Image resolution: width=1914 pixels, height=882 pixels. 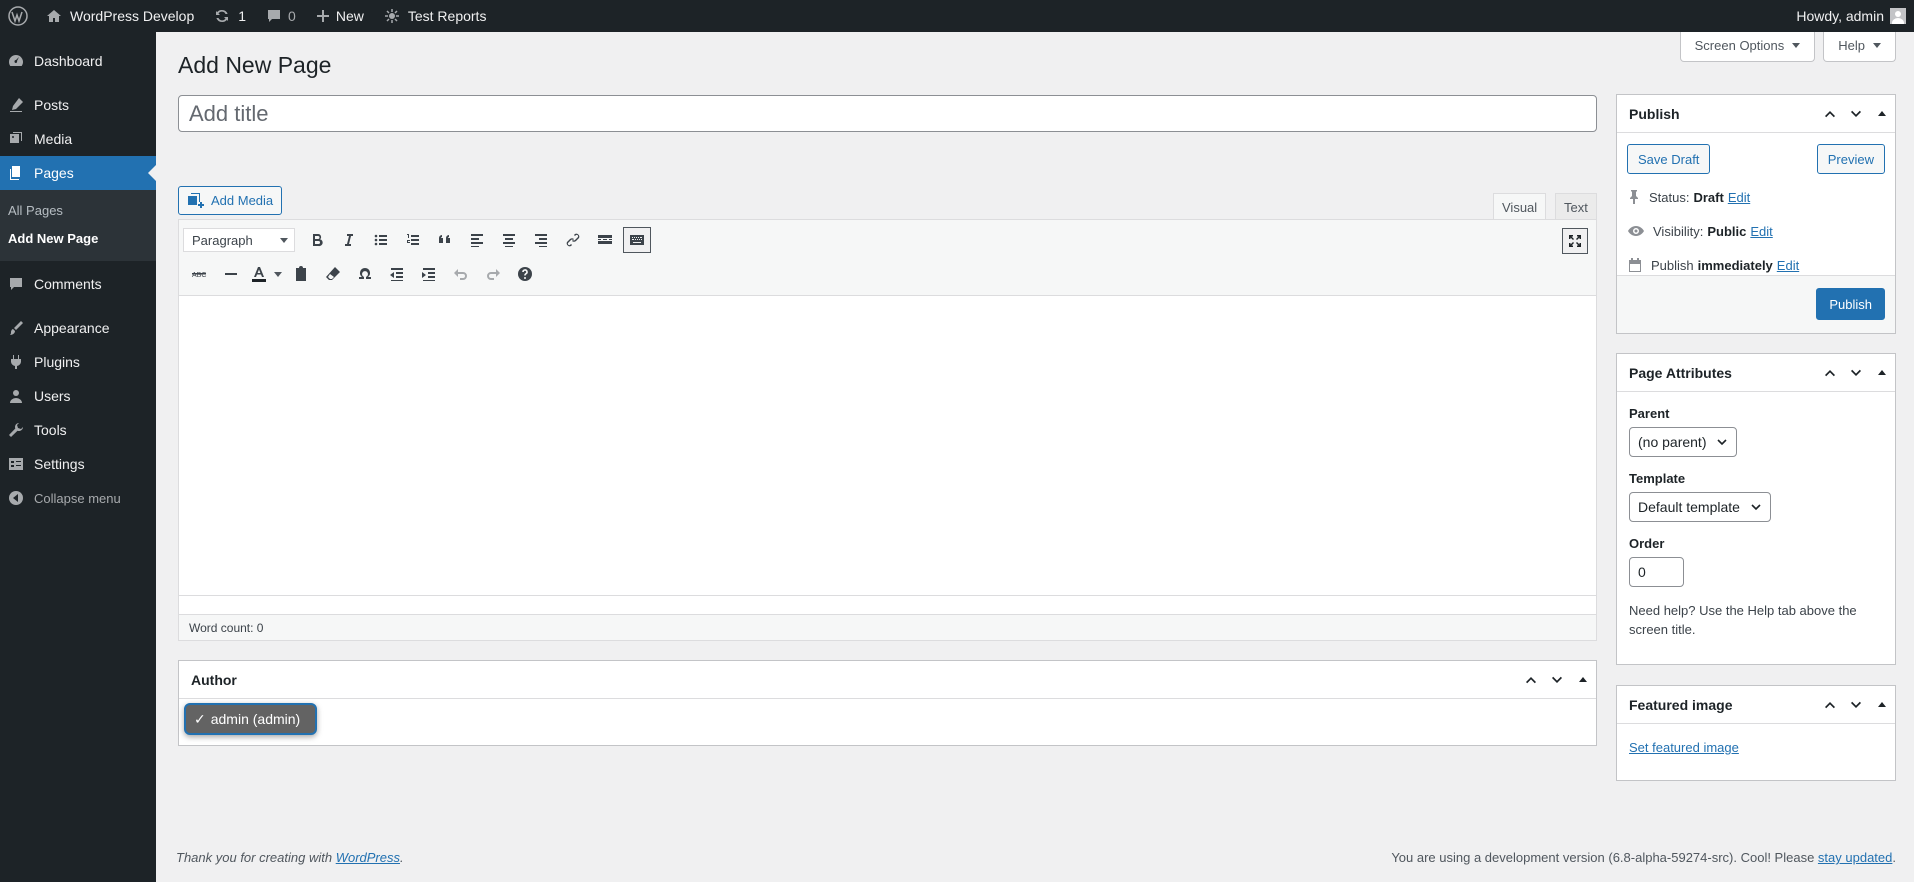 I want to click on site-name-link: WordPress Develop, so click(x=120, y=16).